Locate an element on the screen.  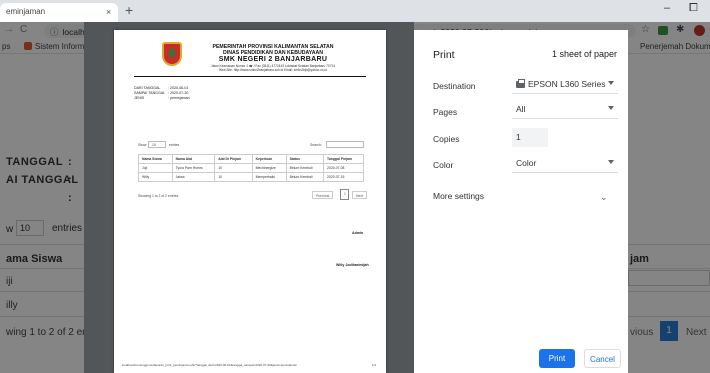
mini-entries-value: 10 is located at coordinates (154, 145).